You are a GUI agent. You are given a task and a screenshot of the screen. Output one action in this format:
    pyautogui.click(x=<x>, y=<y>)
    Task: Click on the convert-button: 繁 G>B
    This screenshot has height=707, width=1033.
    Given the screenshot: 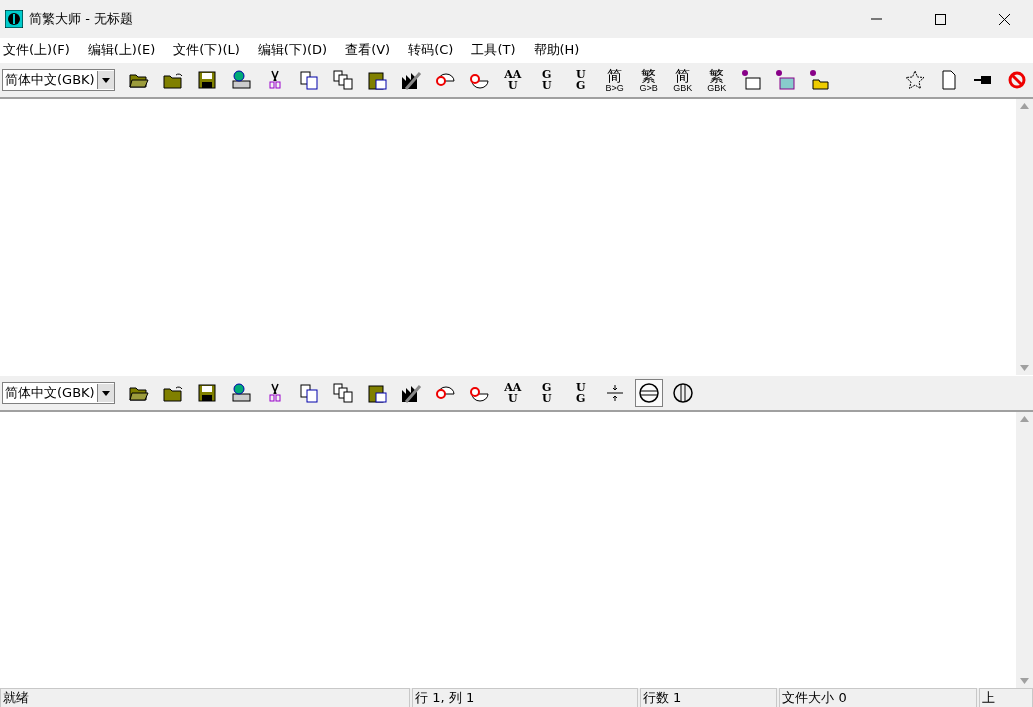 What is the action you would take?
    pyautogui.click(x=648, y=80)
    